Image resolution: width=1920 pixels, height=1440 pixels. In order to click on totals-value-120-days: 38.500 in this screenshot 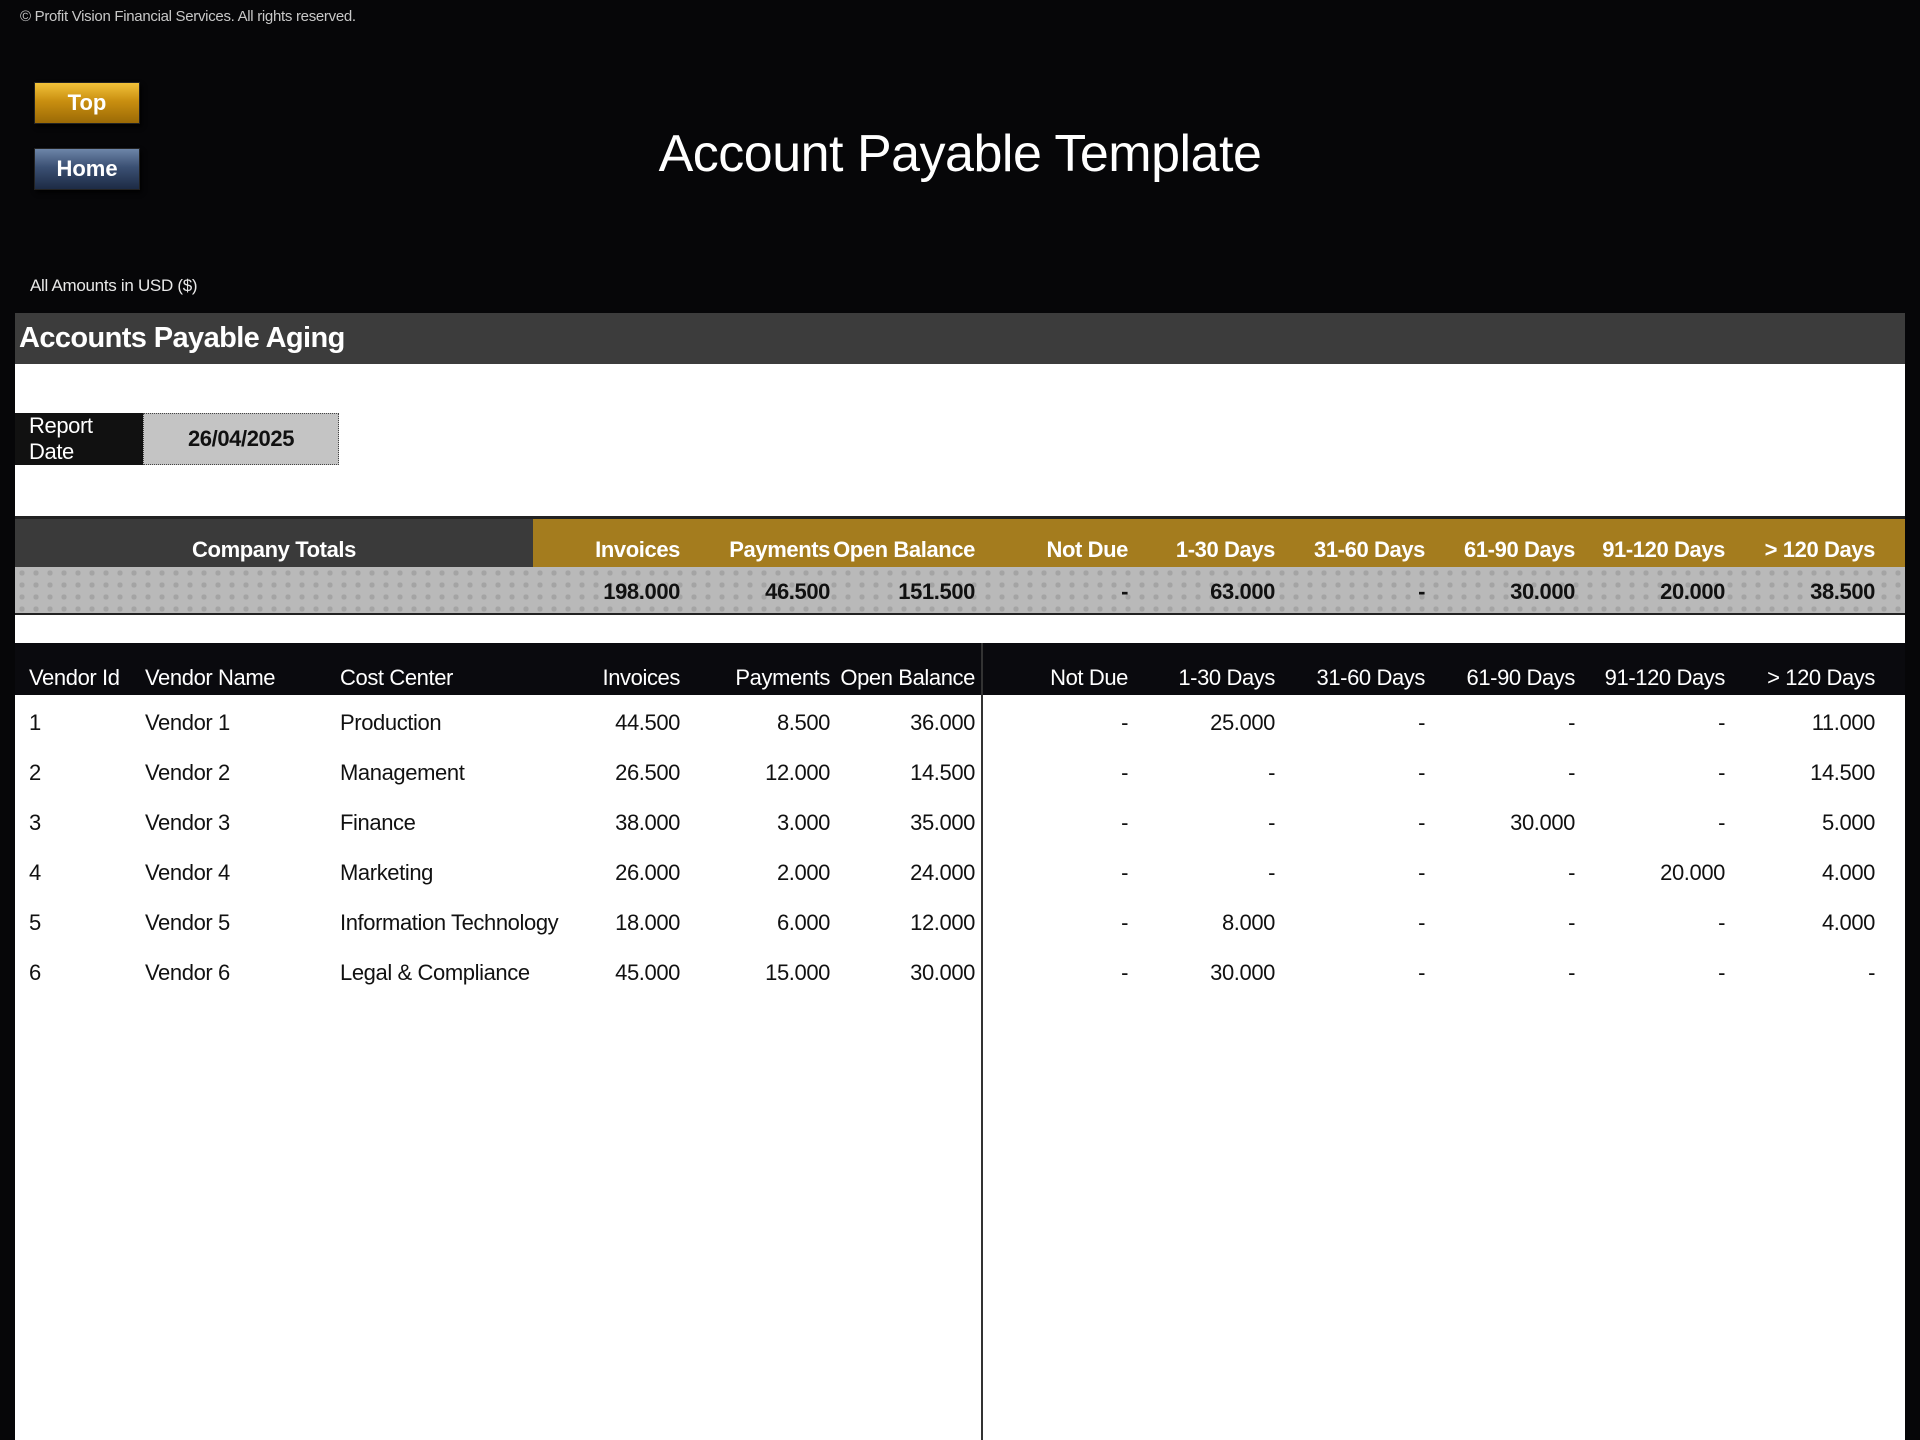, I will do `click(1842, 591)`.